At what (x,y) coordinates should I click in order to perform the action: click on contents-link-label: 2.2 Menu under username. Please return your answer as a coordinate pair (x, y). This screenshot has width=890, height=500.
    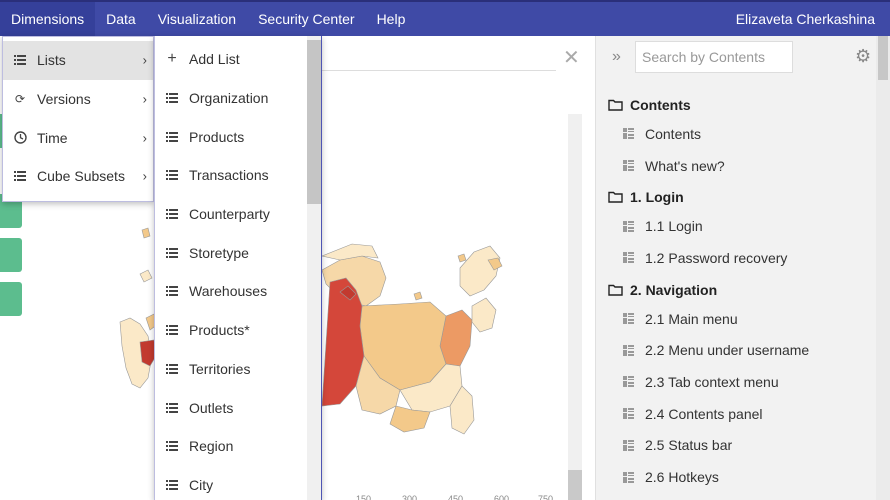
    Looking at the image, I should click on (727, 350).